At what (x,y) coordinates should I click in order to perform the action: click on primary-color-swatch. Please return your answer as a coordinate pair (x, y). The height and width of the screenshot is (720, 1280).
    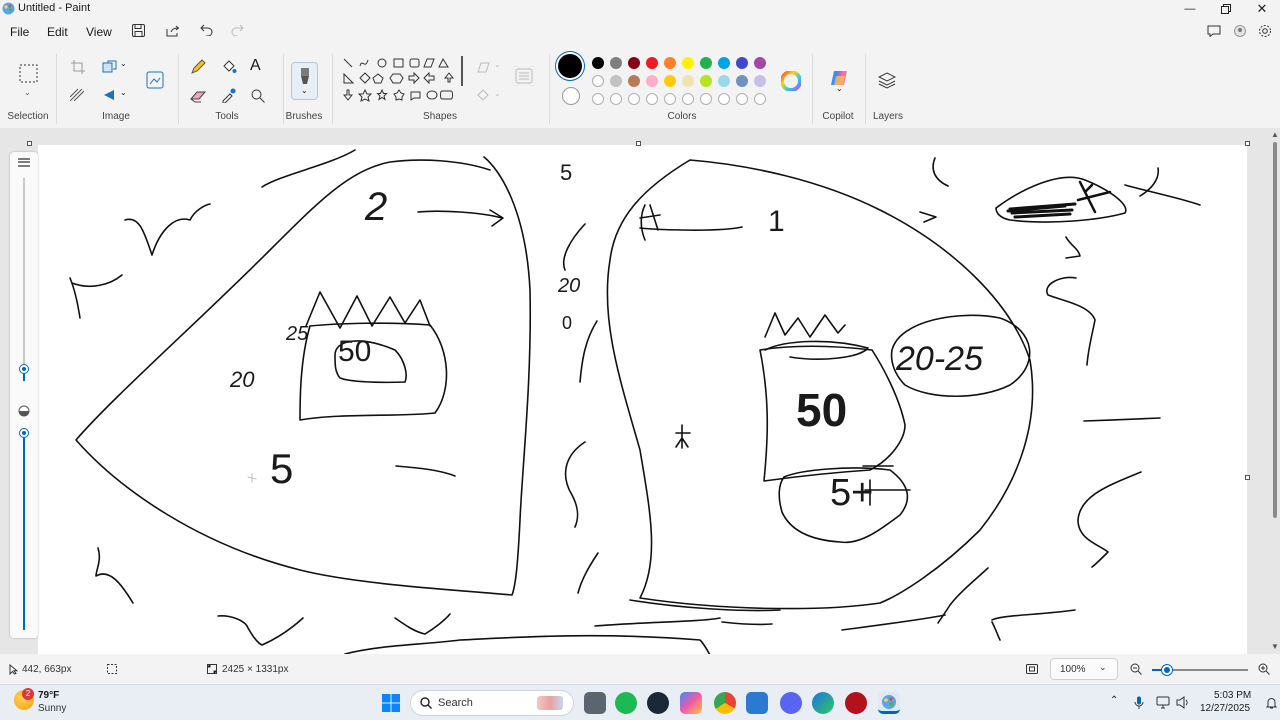
    Looking at the image, I should click on (570, 66).